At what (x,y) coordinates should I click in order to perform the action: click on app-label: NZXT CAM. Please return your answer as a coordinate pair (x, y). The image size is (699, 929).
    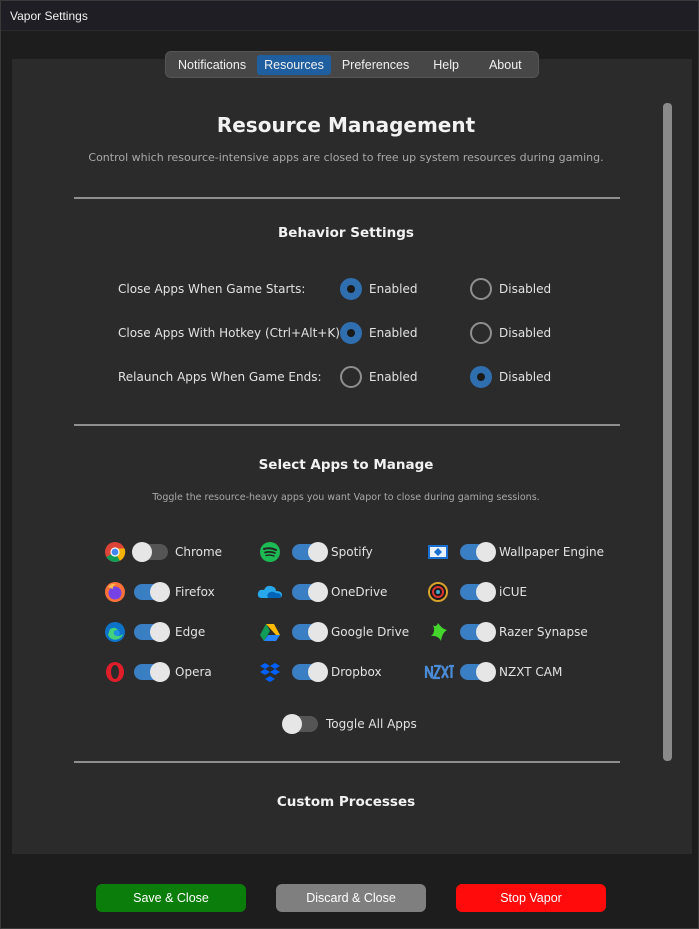
    Looking at the image, I should click on (531, 672).